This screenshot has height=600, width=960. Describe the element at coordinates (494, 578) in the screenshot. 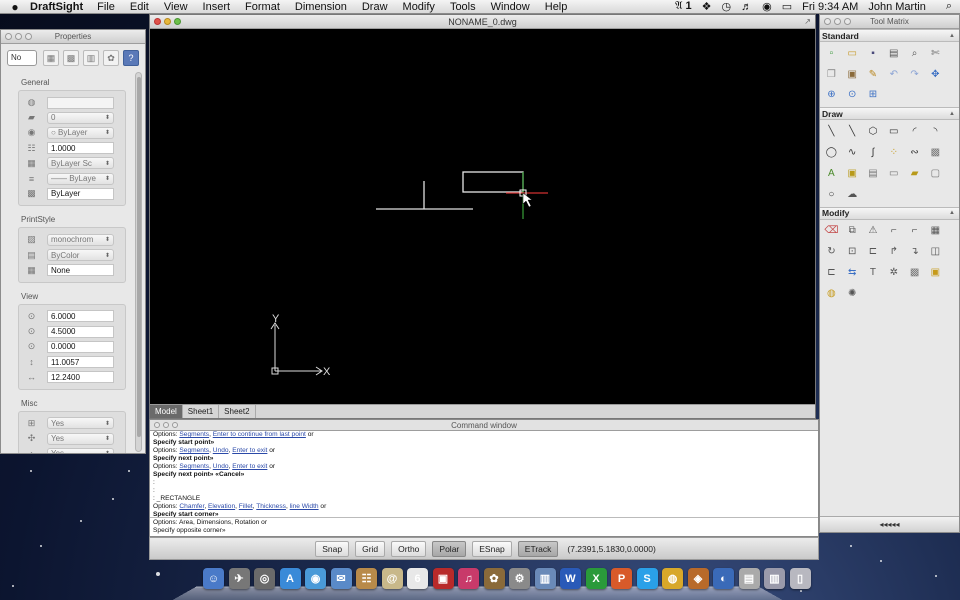

I see `iphoto-icon: ✿` at that location.